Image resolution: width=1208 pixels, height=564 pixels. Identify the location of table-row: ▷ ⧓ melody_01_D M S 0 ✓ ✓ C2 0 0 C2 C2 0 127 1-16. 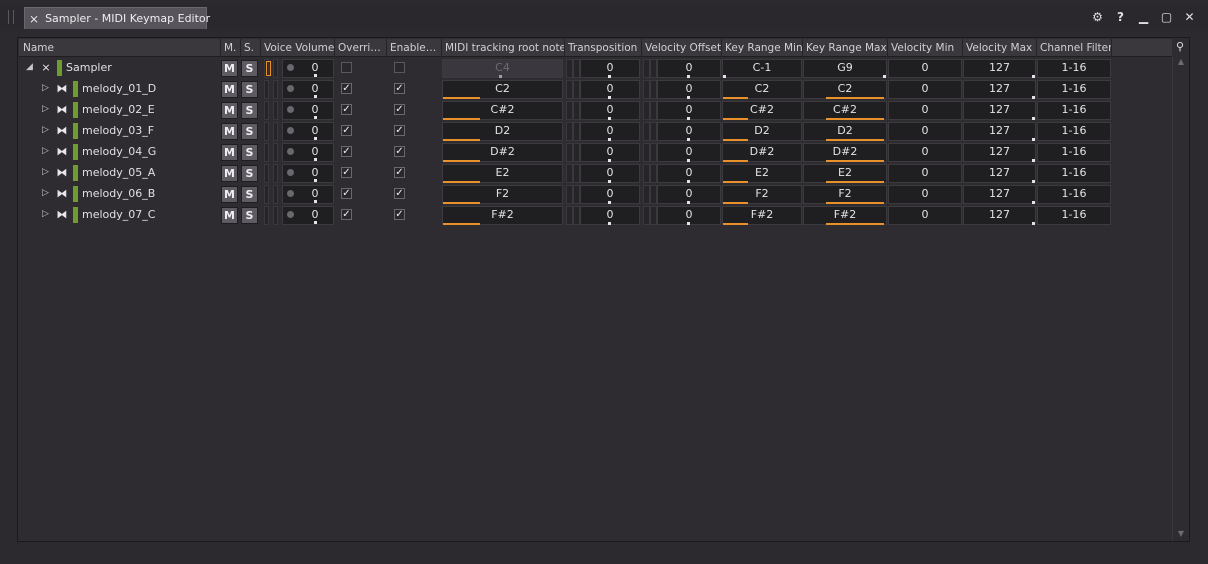
(595, 89).